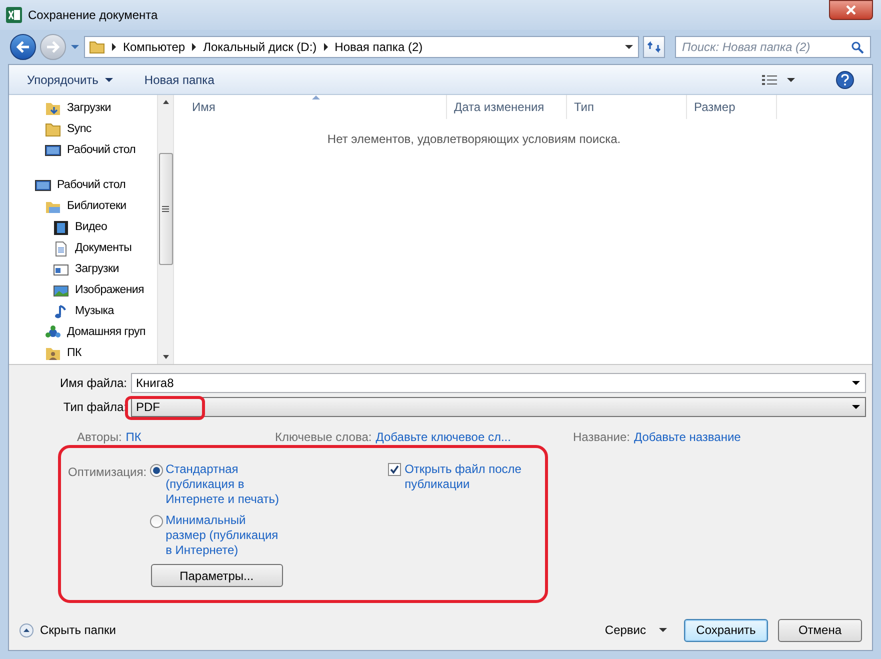  I want to click on excel-icon, so click(14, 15).